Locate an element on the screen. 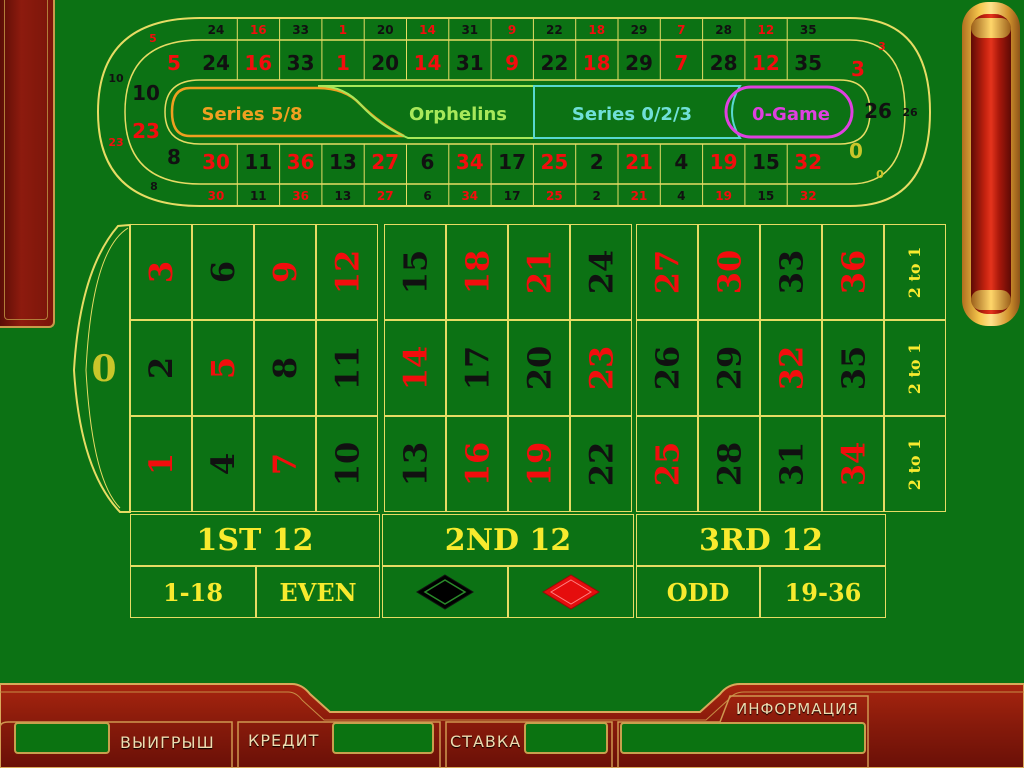 This screenshot has width=1024, height=768. number-label: 24 is located at coordinates (601, 272).